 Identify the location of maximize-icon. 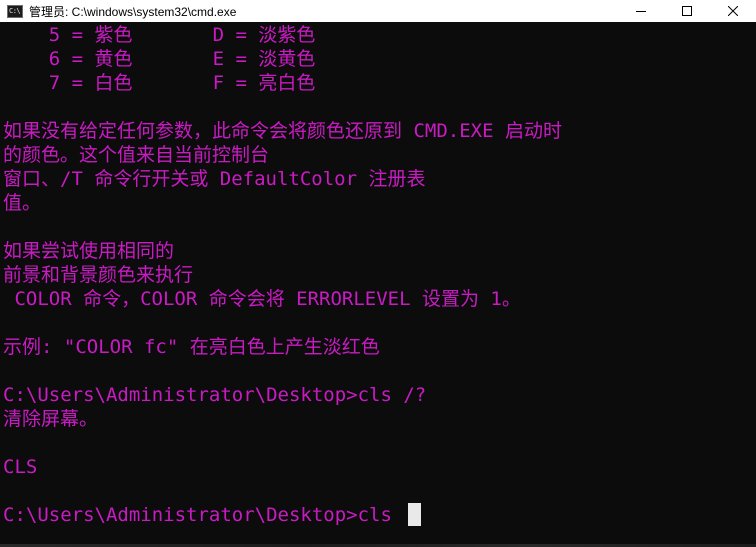
(687, 11).